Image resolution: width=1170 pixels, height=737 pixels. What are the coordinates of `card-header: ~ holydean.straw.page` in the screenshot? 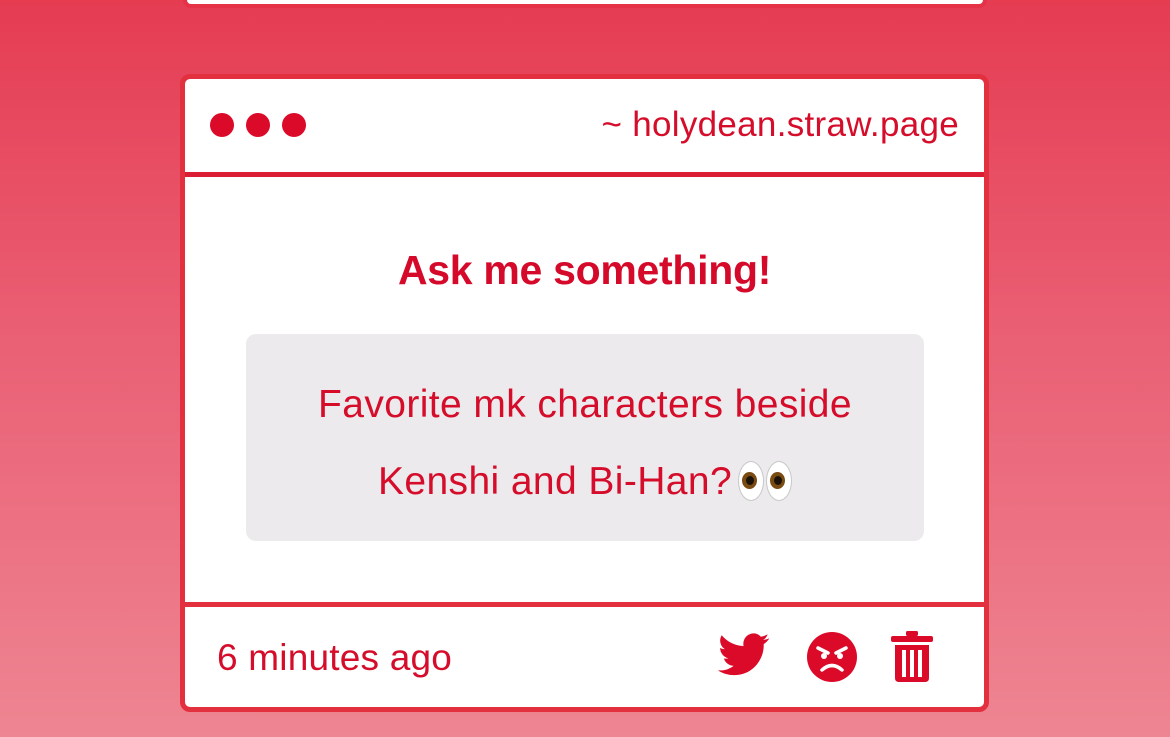 It's located at (584, 128).